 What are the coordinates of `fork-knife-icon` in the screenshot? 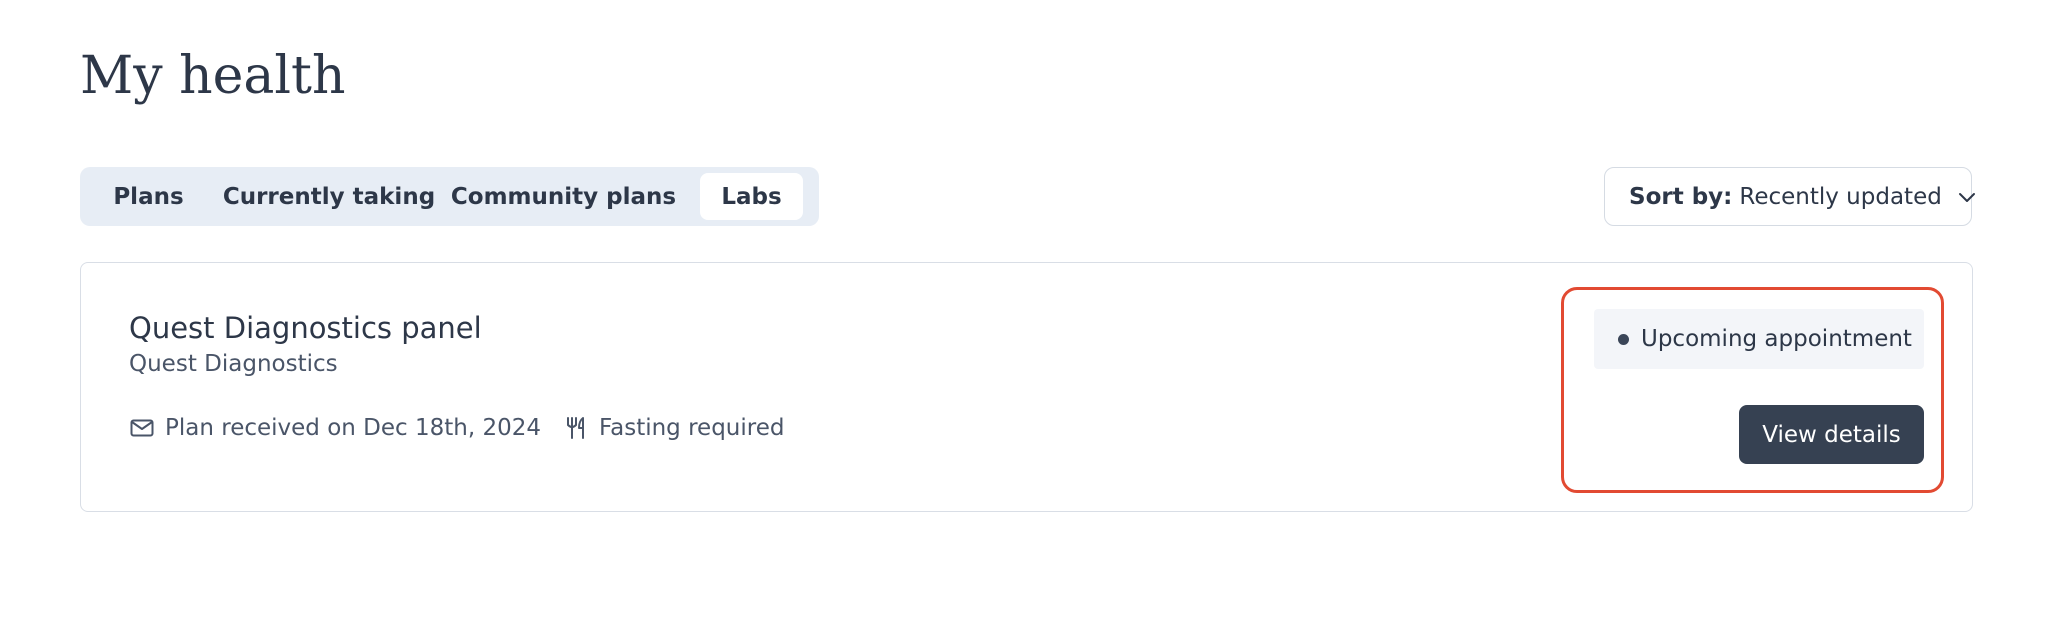 It's located at (576, 428).